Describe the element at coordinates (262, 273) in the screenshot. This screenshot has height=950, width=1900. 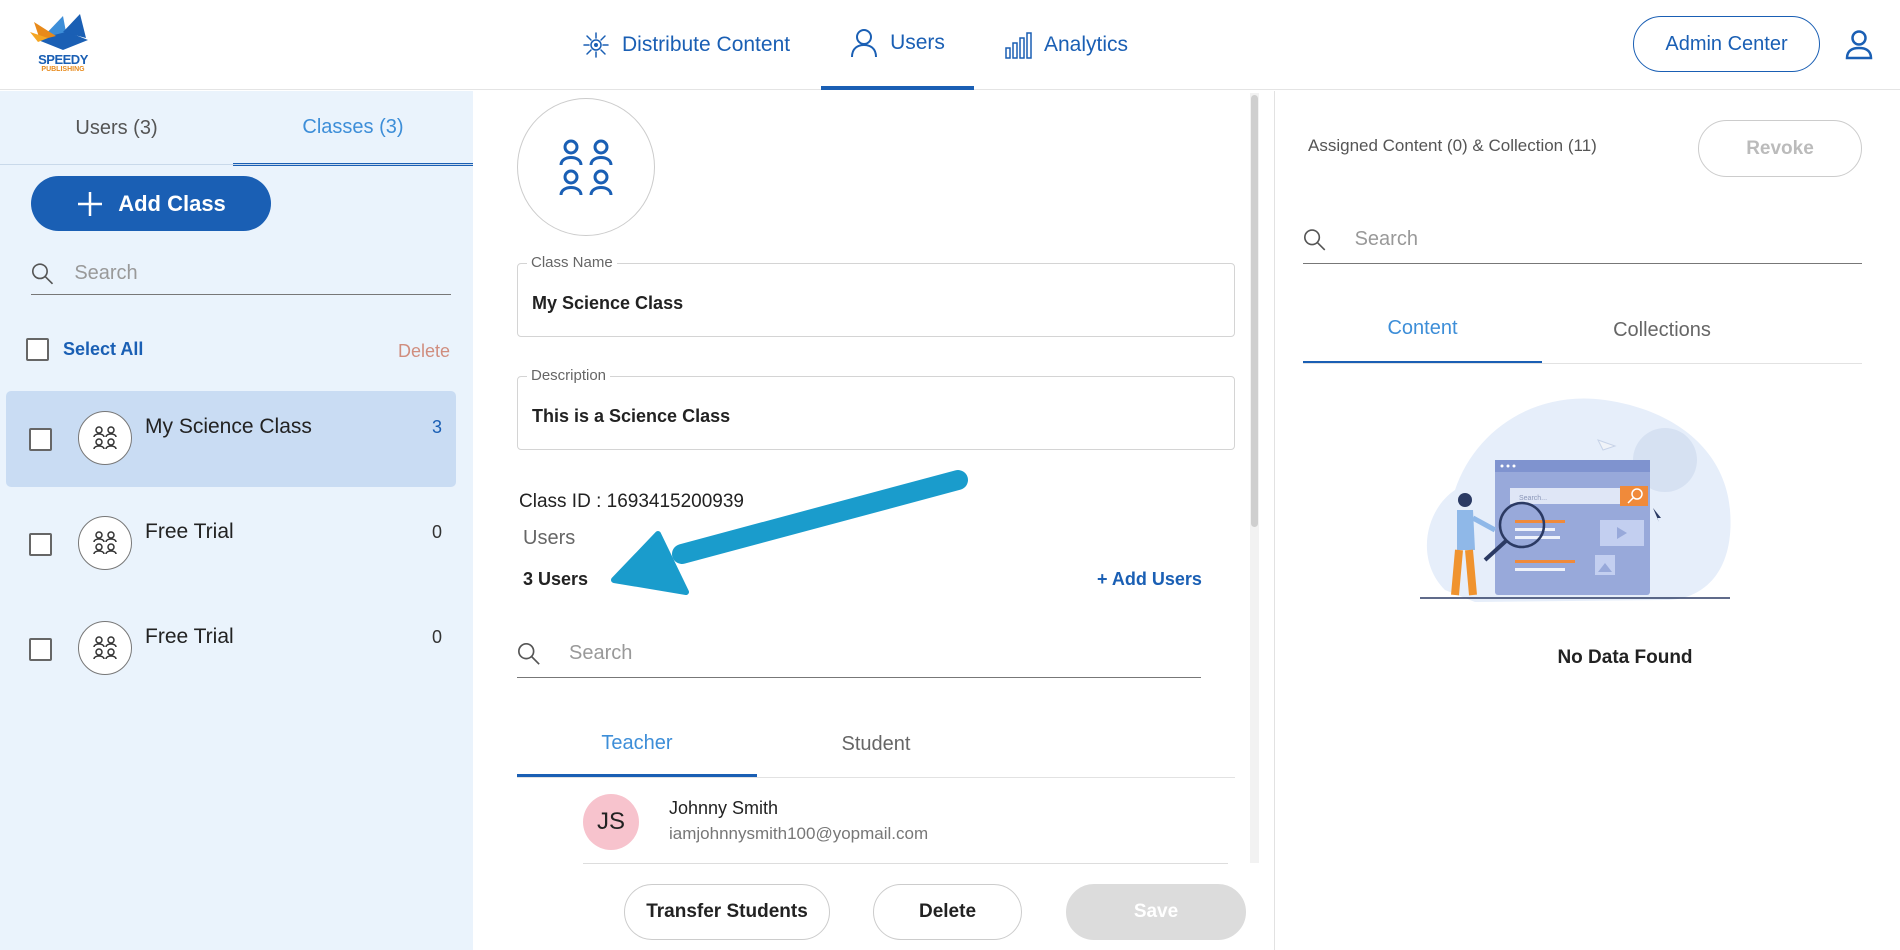
I see `class-search-input` at that location.